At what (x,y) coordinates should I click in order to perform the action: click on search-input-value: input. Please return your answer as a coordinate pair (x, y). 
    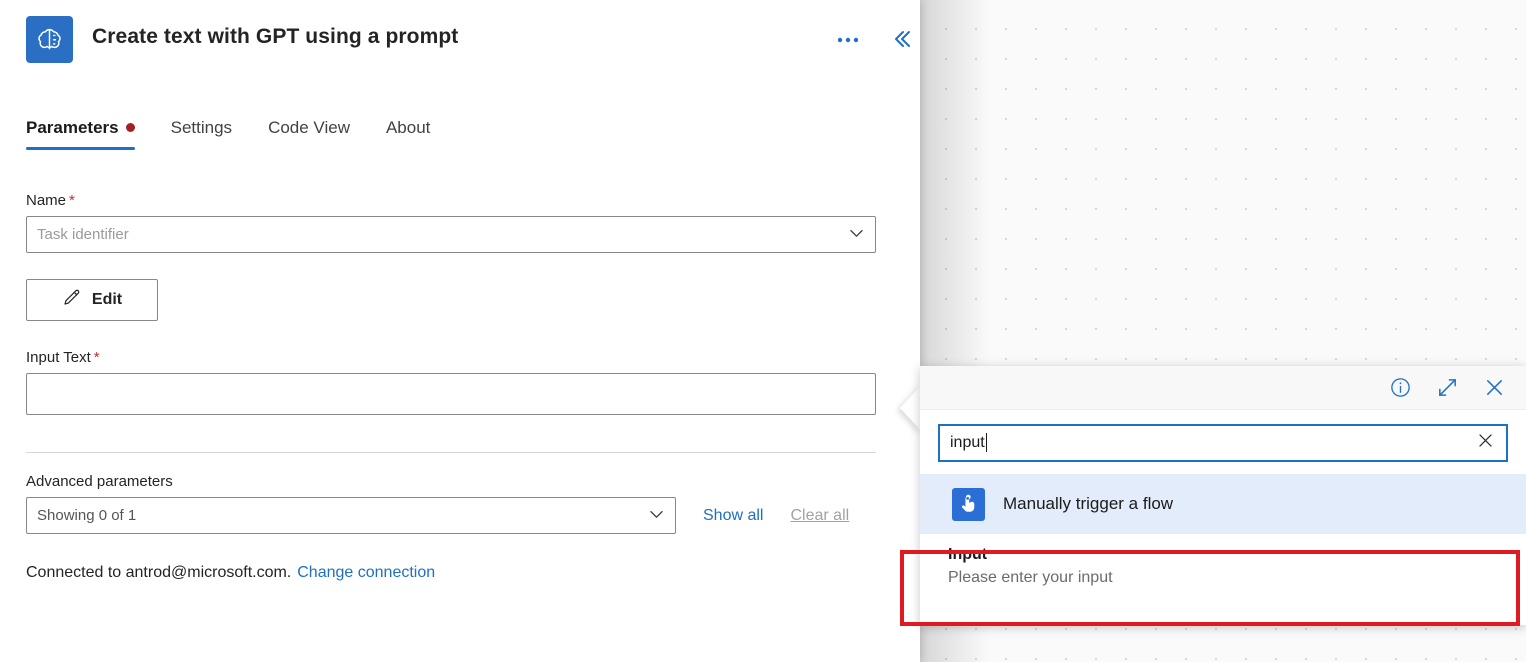
    Looking at the image, I should click on (967, 442).